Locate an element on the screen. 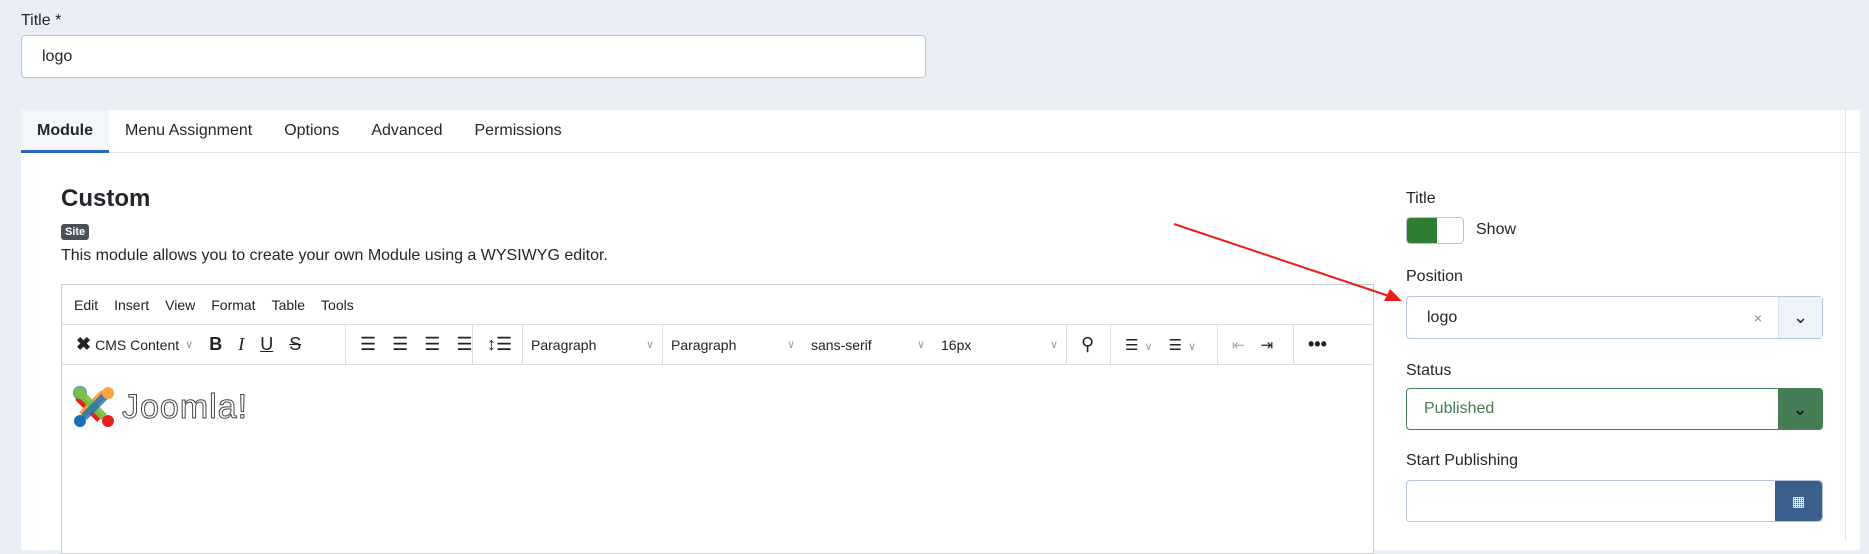 The width and height of the screenshot is (1869, 554). annotation-arrow is located at coordinates (1287, 262).